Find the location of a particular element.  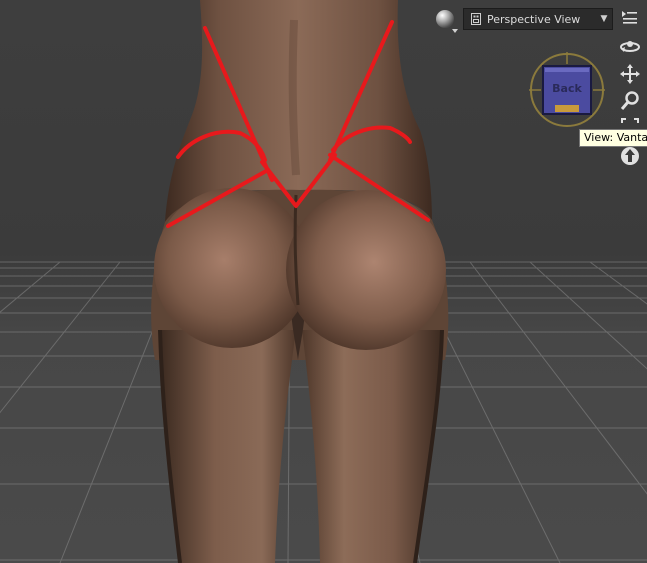

view-cube-face-label: Back is located at coordinates (567, 88).